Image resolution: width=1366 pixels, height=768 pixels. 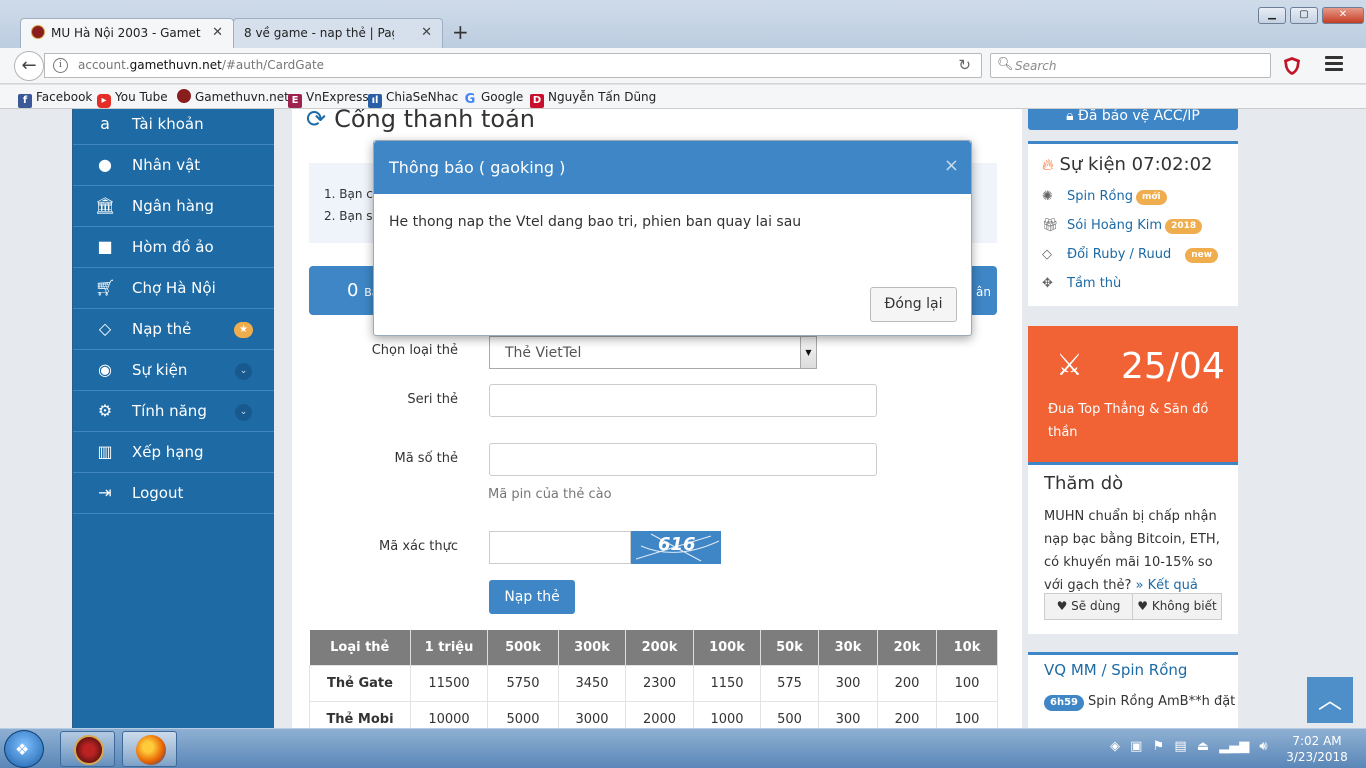 What do you see at coordinates (1203, 746) in the screenshot?
I see `tray-usb-icon: ⏏` at bounding box center [1203, 746].